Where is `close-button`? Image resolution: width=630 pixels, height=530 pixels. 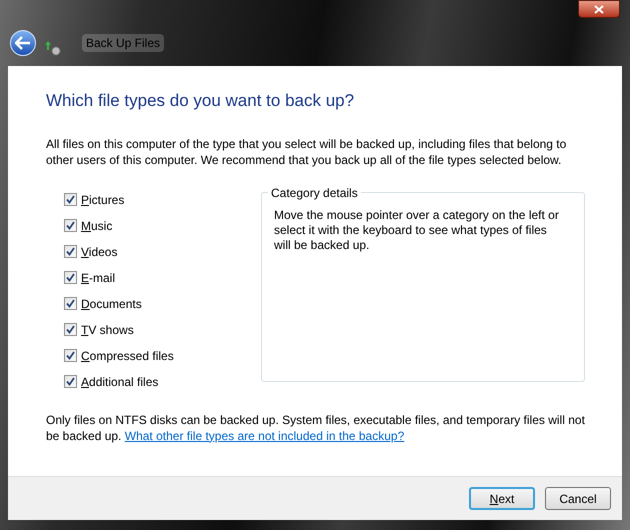 close-button is located at coordinates (599, 9).